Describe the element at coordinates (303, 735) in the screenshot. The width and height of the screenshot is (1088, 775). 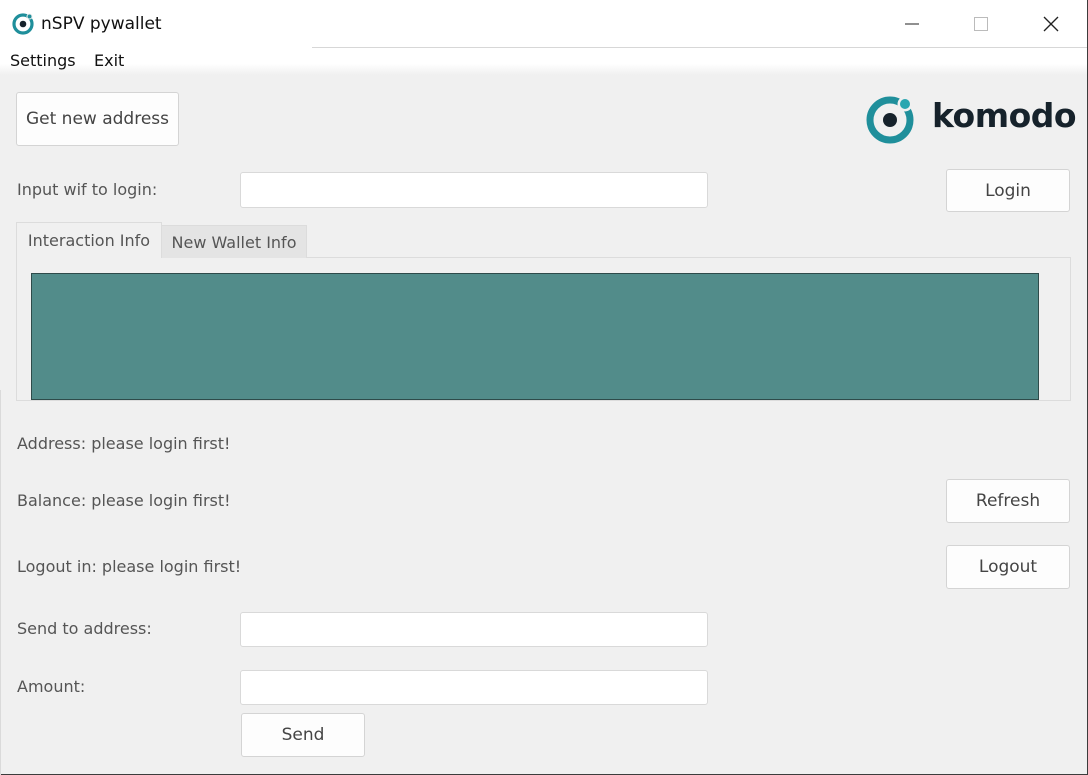
I see `send-button: Send` at that location.